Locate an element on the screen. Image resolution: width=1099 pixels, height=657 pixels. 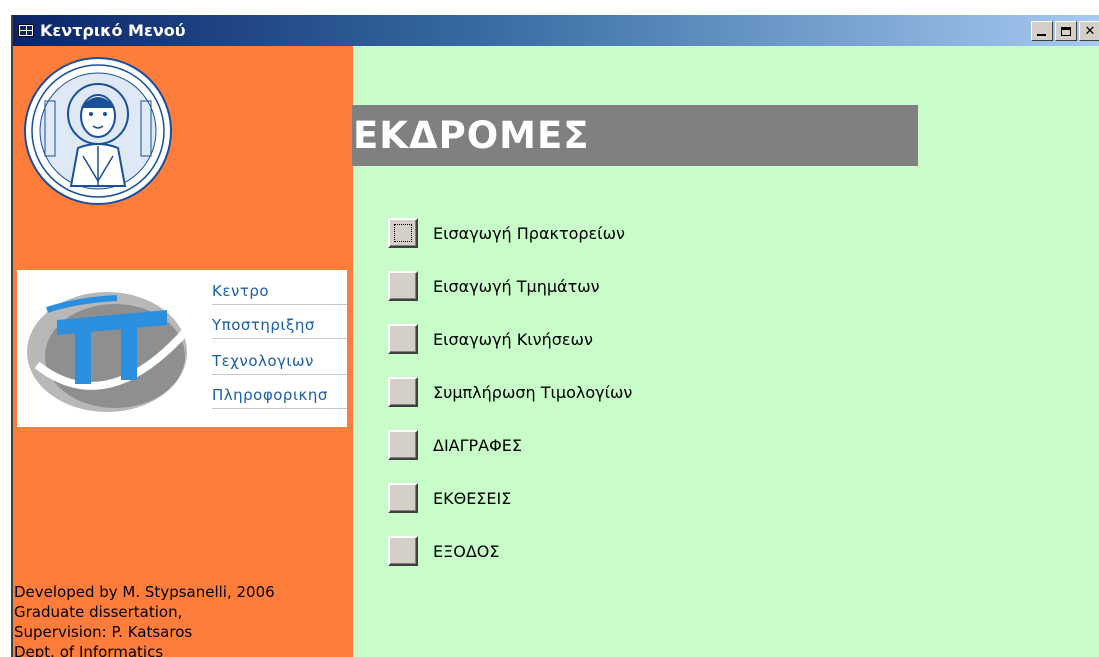
title-bar: Κεντρικό Μενού ✕ is located at coordinates (556, 30).